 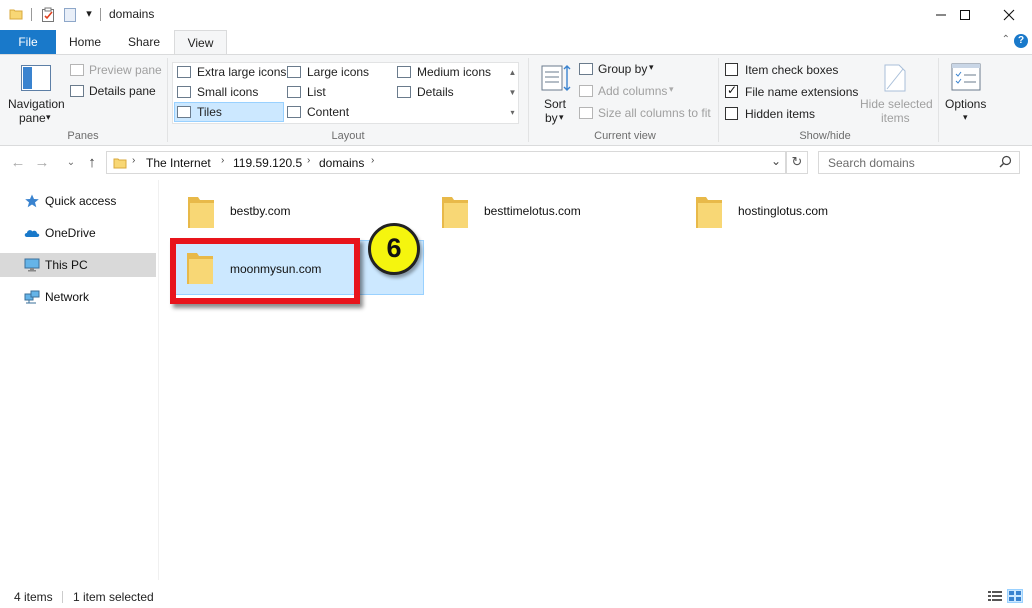 What do you see at coordinates (1015, 596) in the screenshot?
I see `tiles-view-button` at bounding box center [1015, 596].